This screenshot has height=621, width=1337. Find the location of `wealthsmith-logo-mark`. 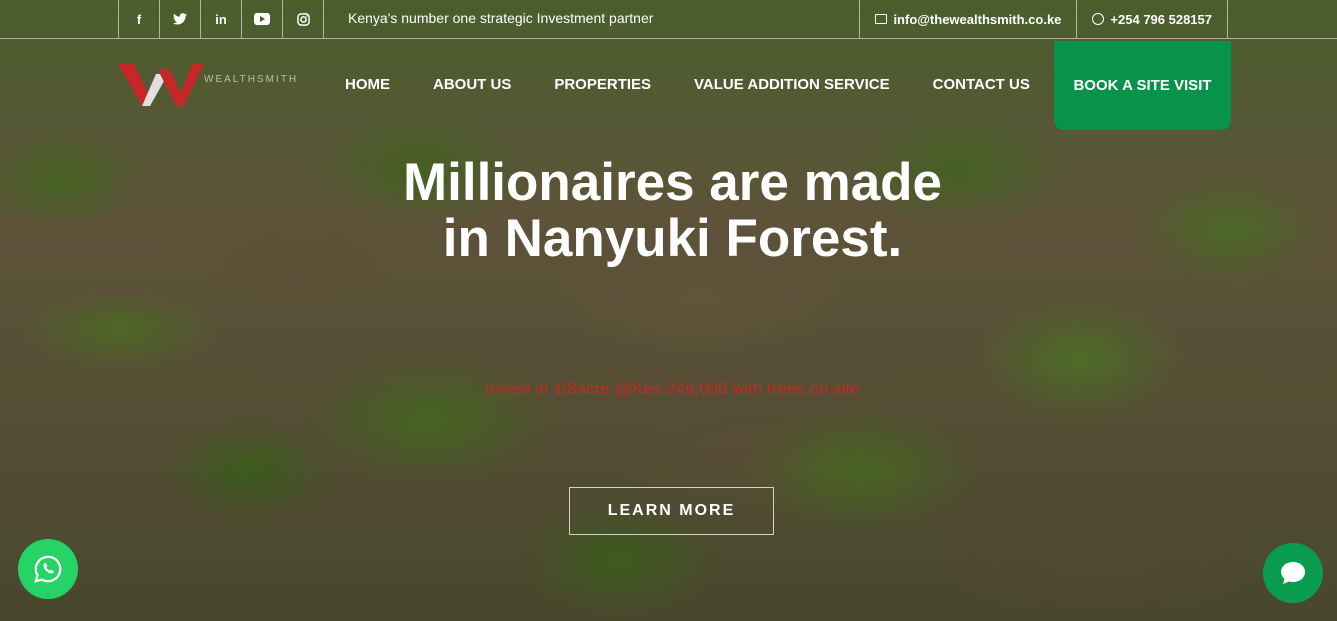

wealthsmith-logo-mark is located at coordinates (161, 85).